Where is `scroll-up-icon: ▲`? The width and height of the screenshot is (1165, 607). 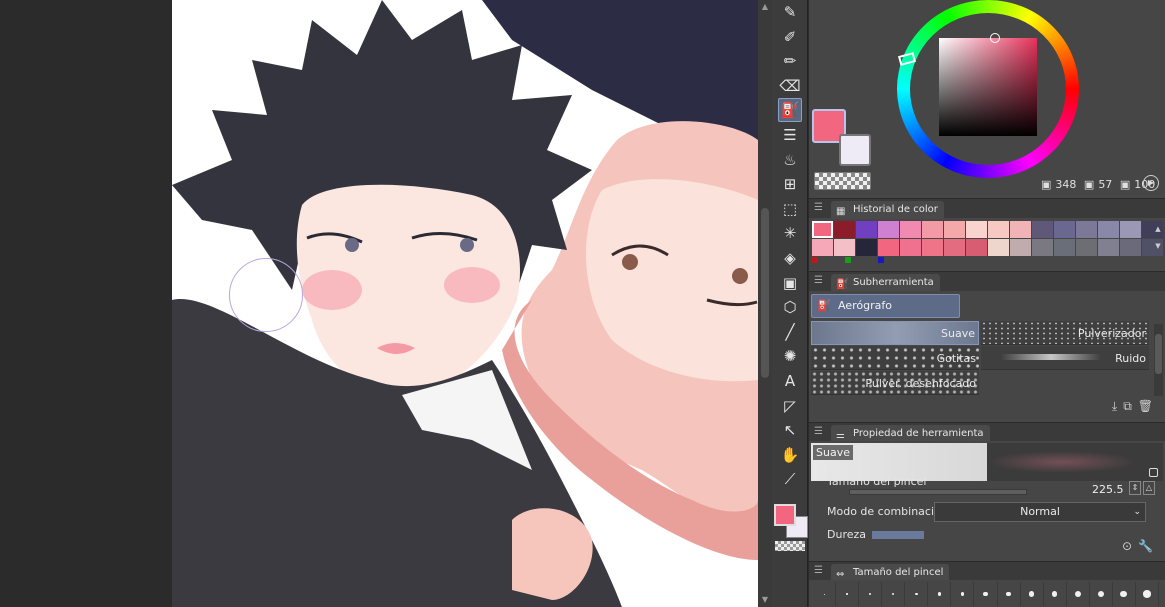 scroll-up-icon: ▲ is located at coordinates (765, 7).